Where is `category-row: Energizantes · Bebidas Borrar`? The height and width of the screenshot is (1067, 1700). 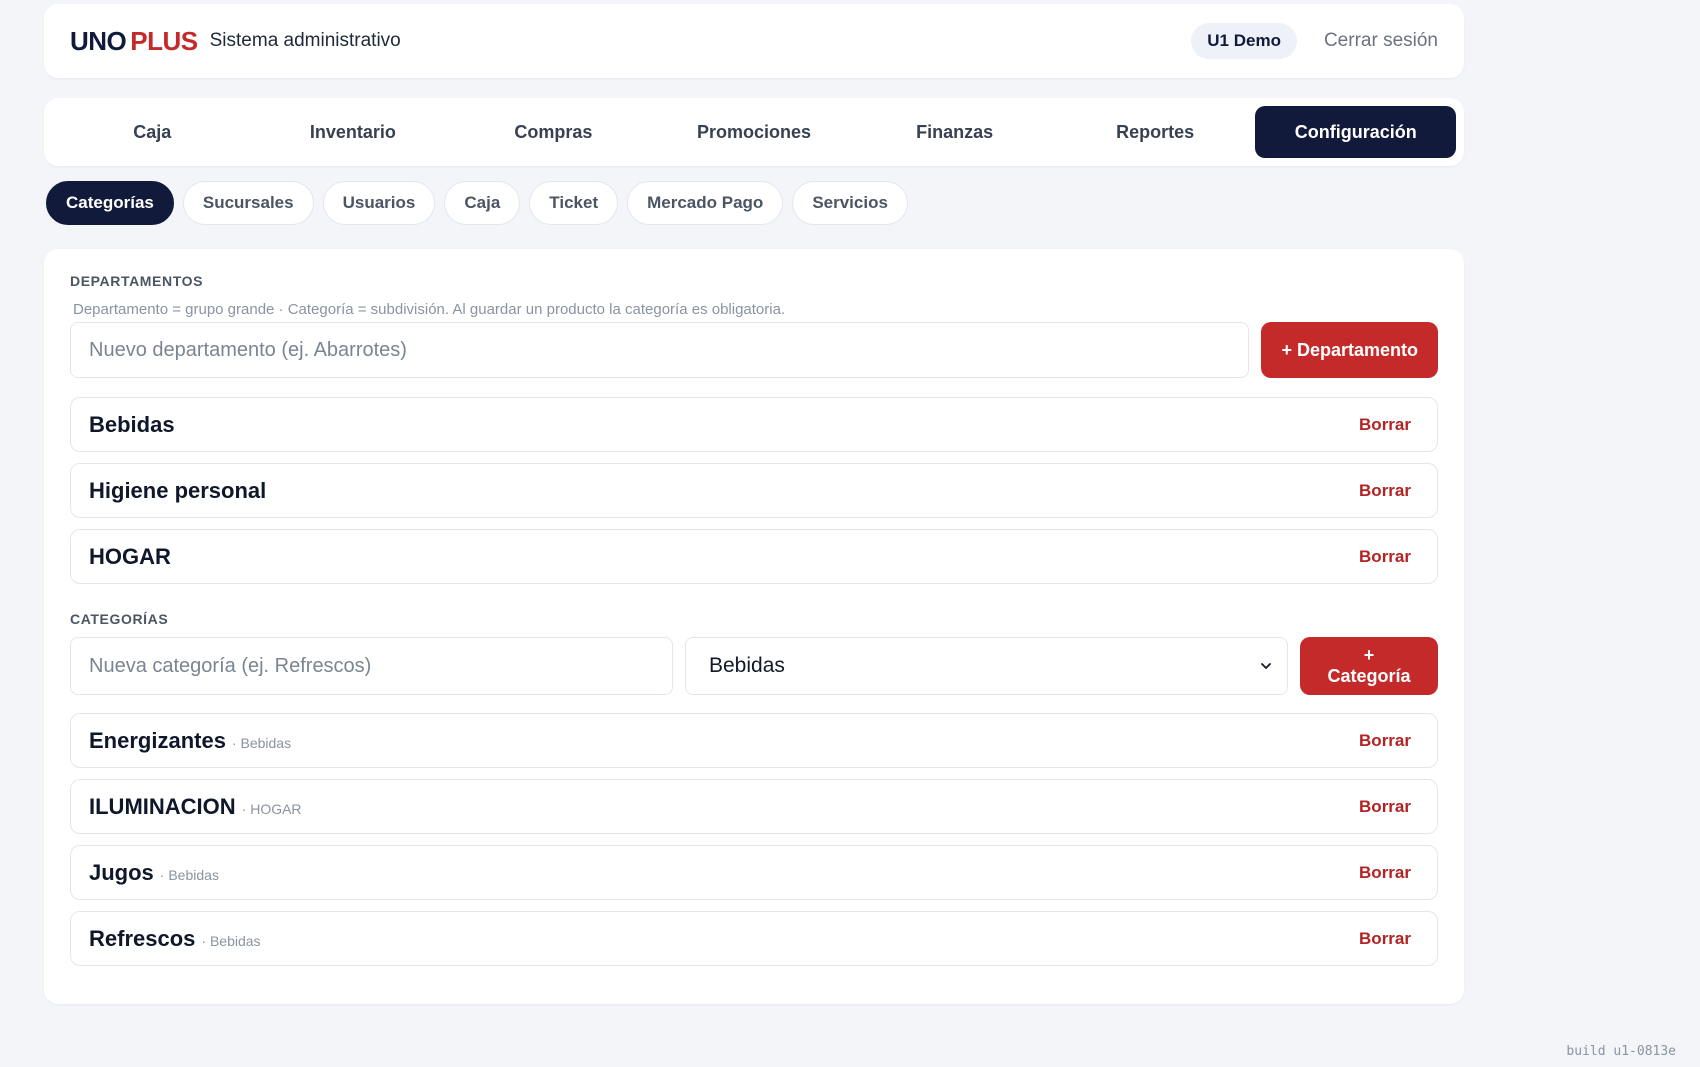
category-row: Energizantes · Bebidas Borrar is located at coordinates (754, 740).